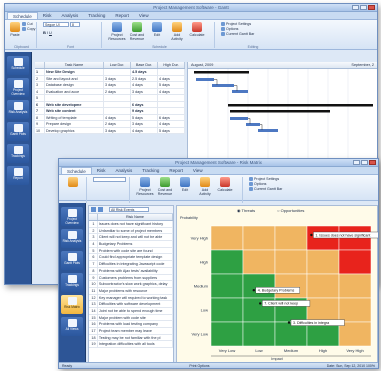  I want to click on list-item: 15 Major problem with code site, so click(131, 318).